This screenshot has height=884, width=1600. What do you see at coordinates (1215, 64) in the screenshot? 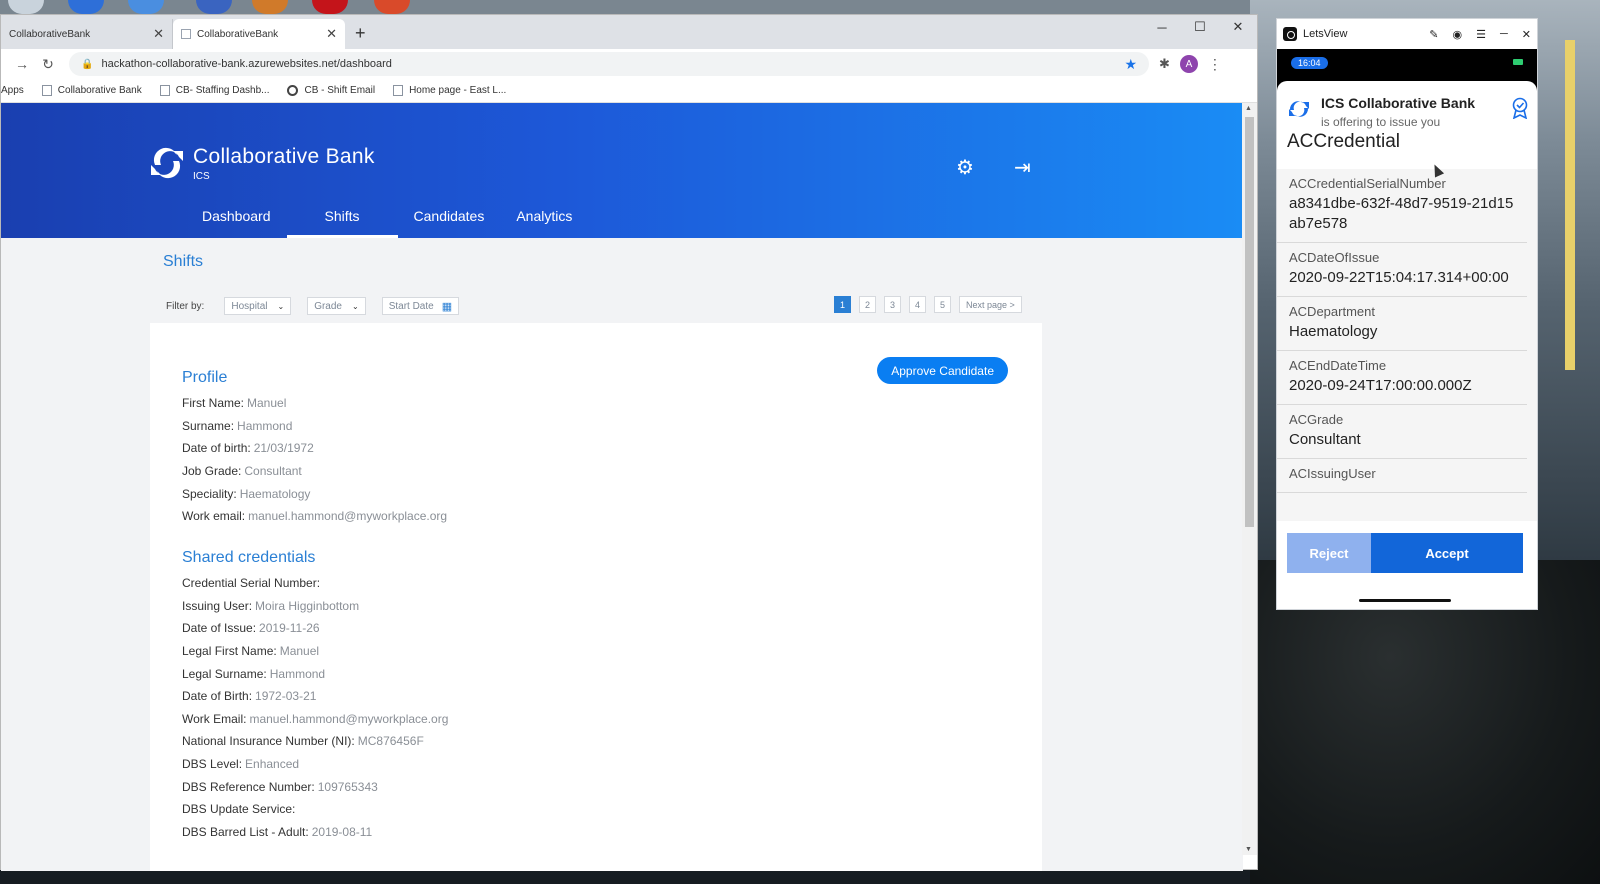
I see `more-menu-icon: ⋮` at bounding box center [1215, 64].